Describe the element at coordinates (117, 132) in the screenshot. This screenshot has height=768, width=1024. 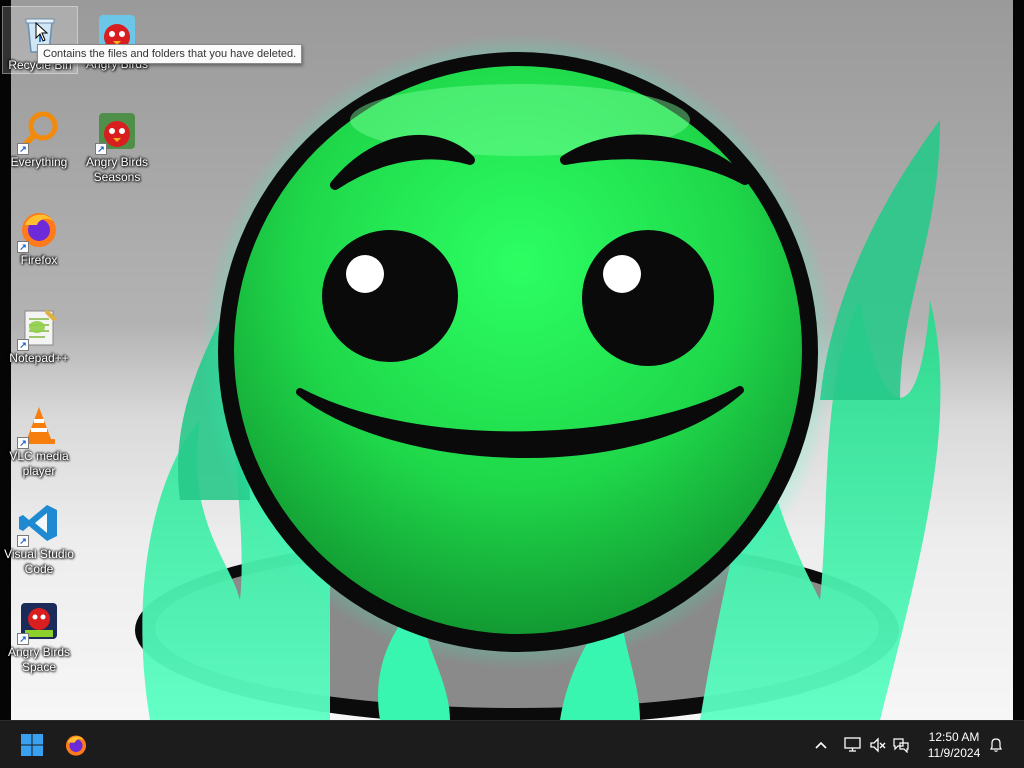
I see `angry-birds-seasons-icon: ↗` at that location.